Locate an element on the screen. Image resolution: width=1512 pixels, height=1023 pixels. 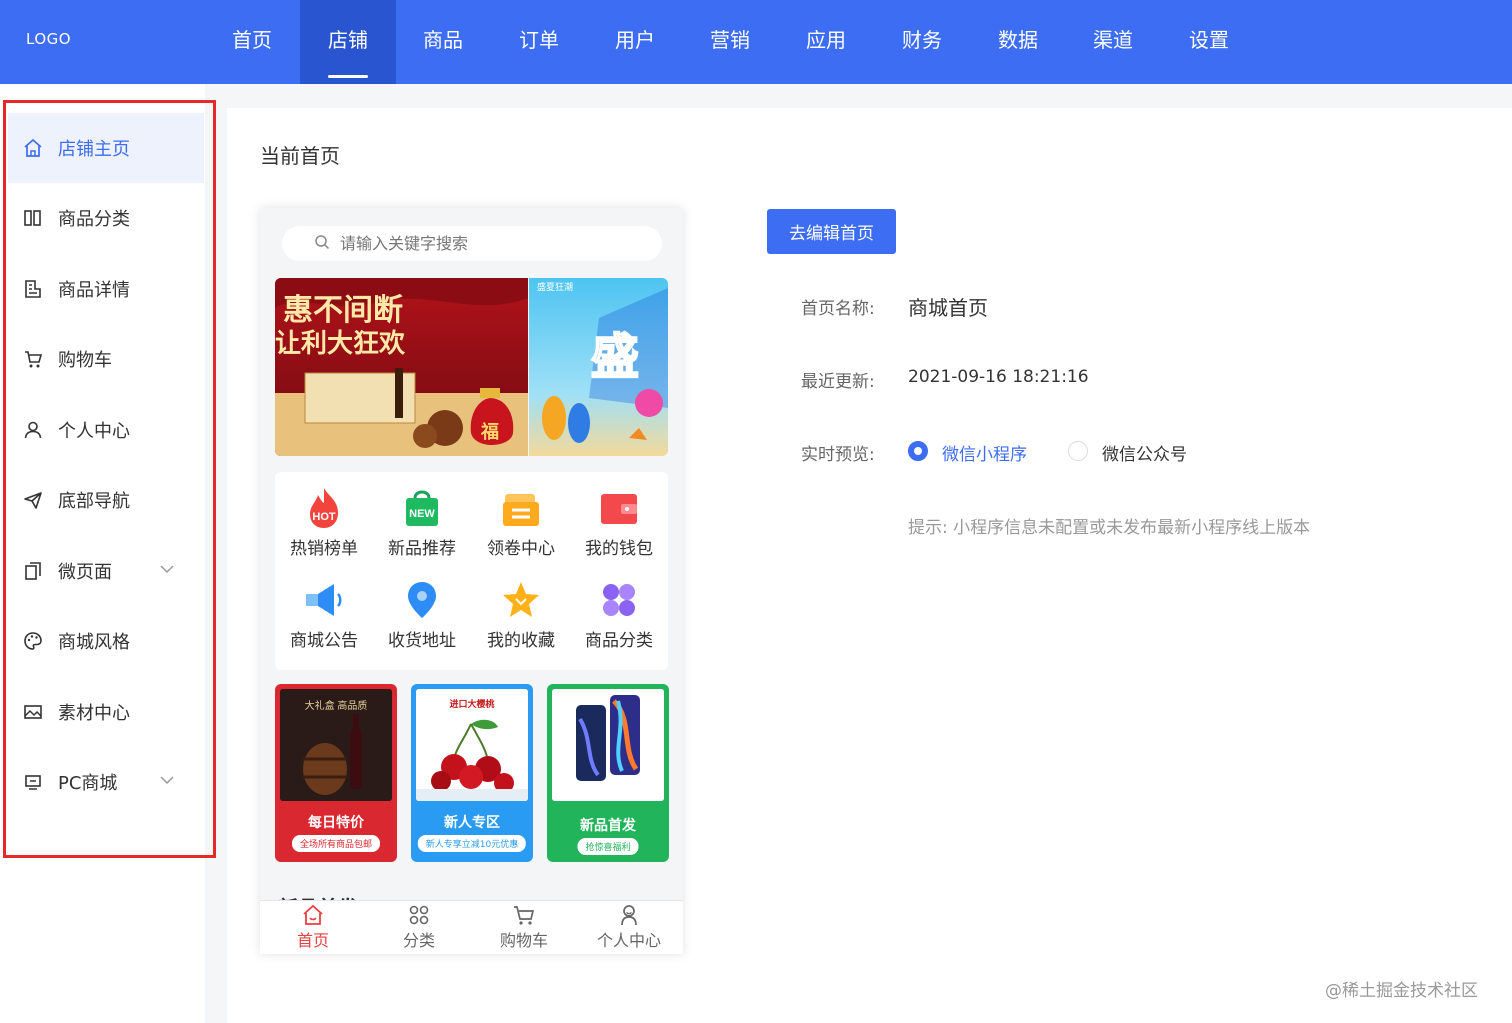
grid-label: 我的收藏 is located at coordinates (521, 641).